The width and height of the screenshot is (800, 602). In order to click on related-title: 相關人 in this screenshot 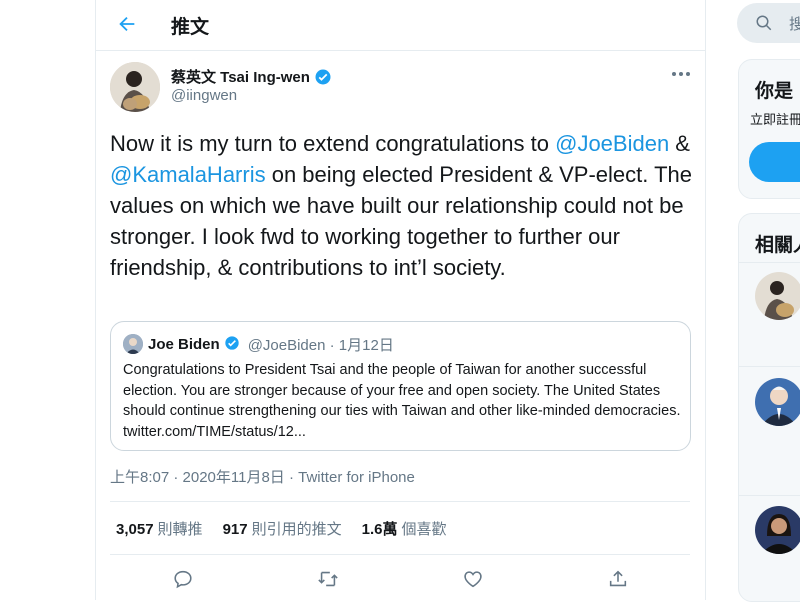, I will do `click(777, 245)`.